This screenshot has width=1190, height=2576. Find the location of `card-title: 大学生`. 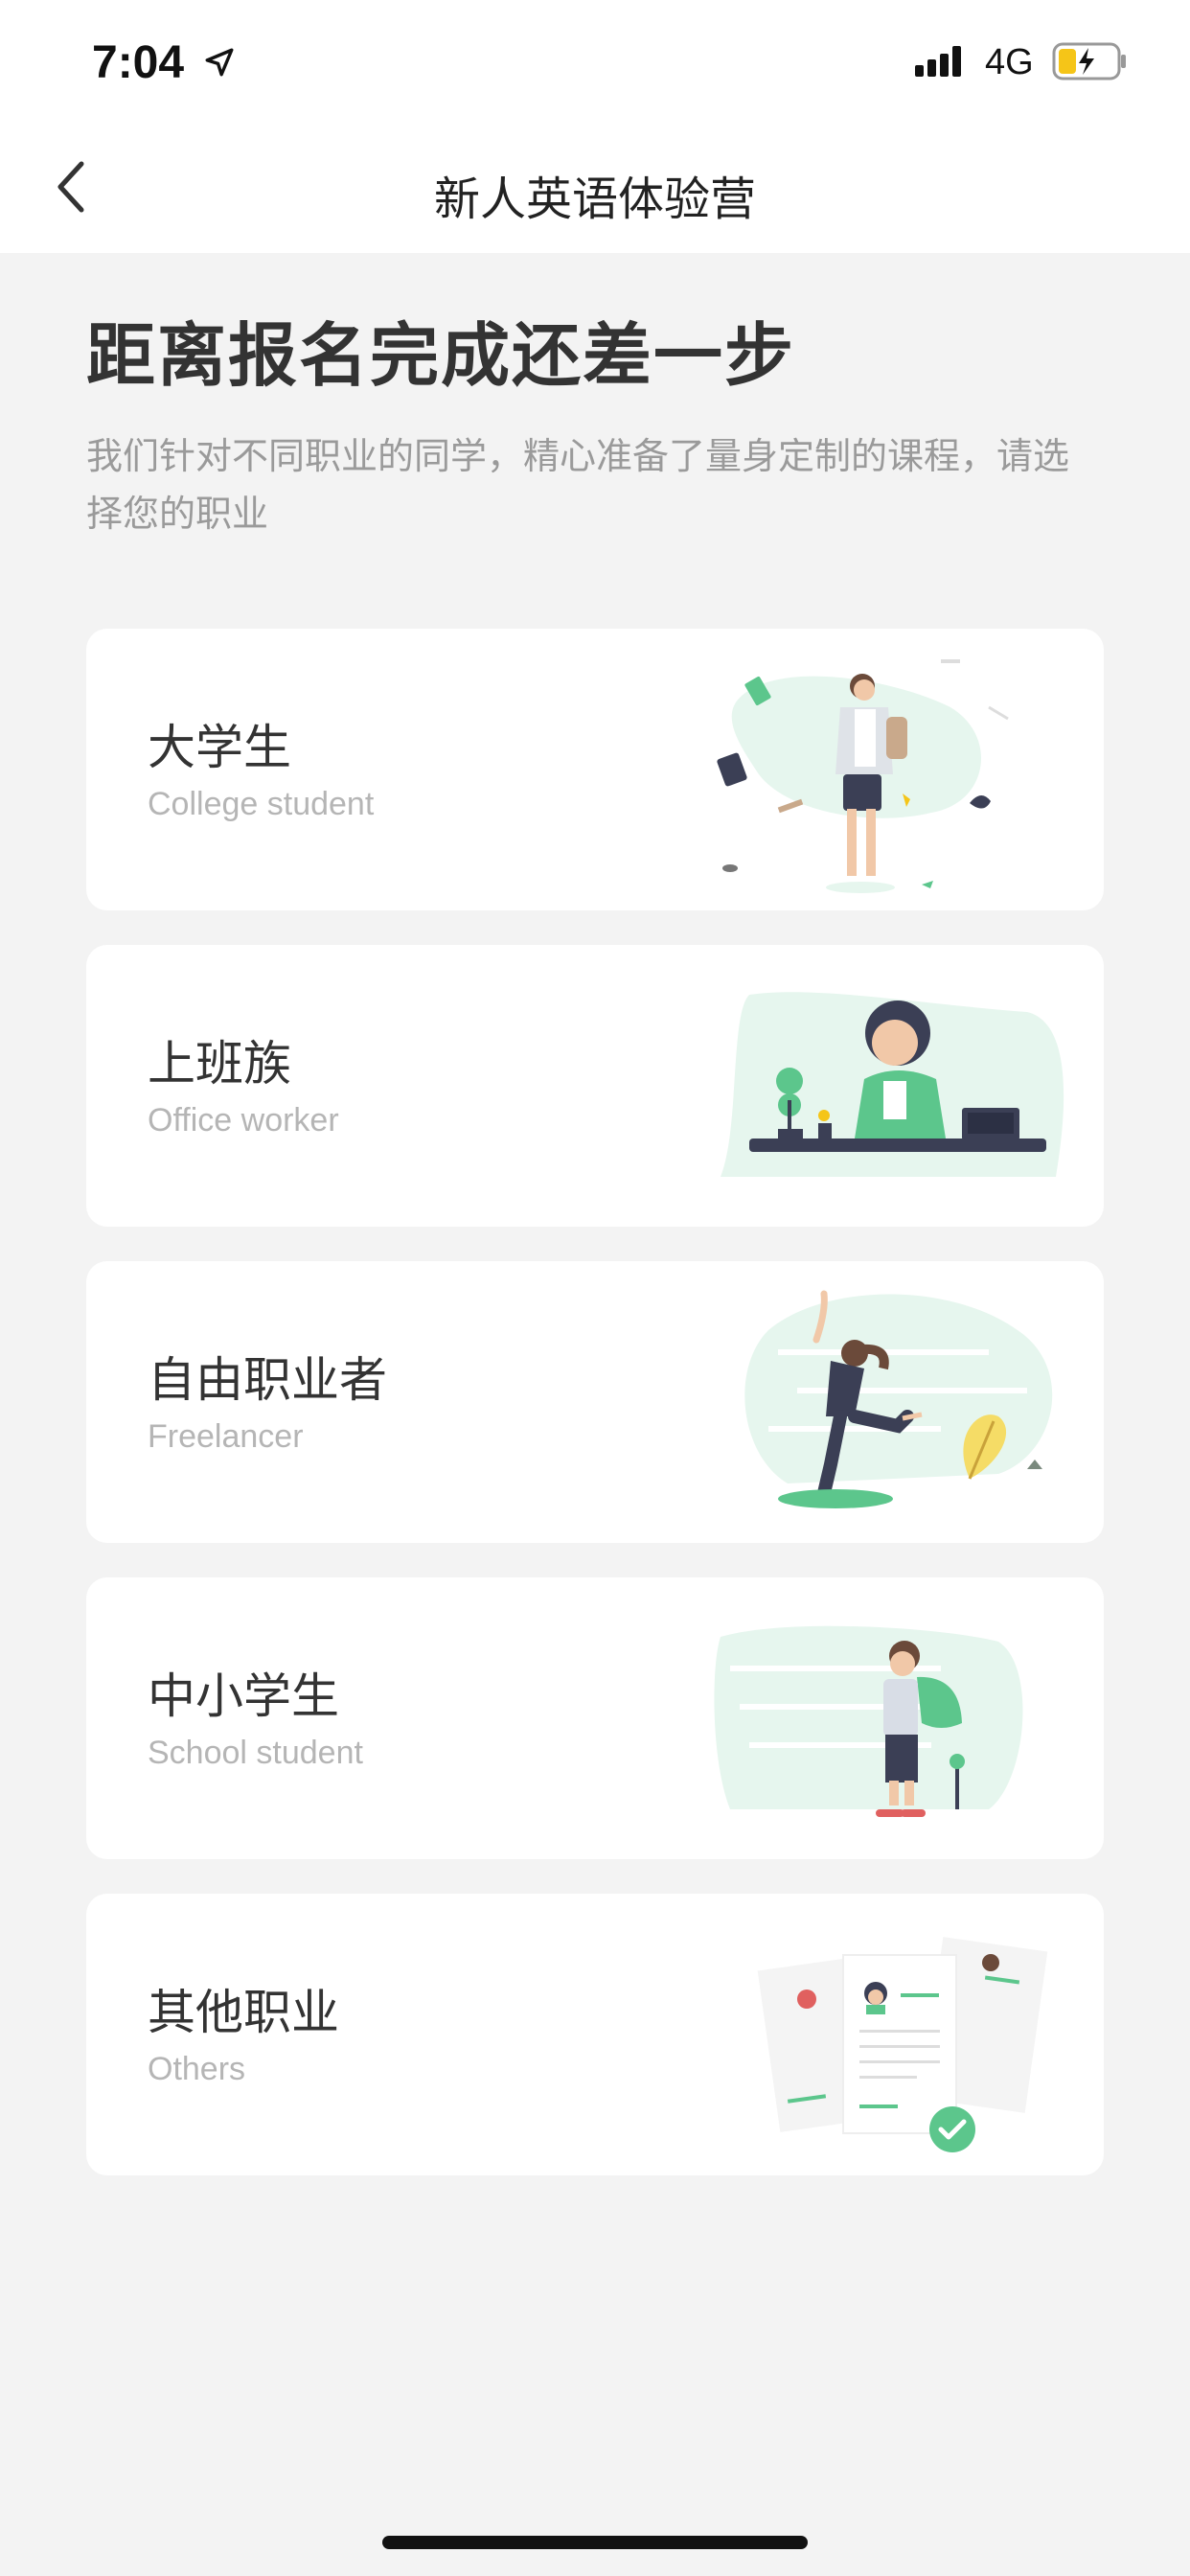

card-title: 大学生 is located at coordinates (220, 747).